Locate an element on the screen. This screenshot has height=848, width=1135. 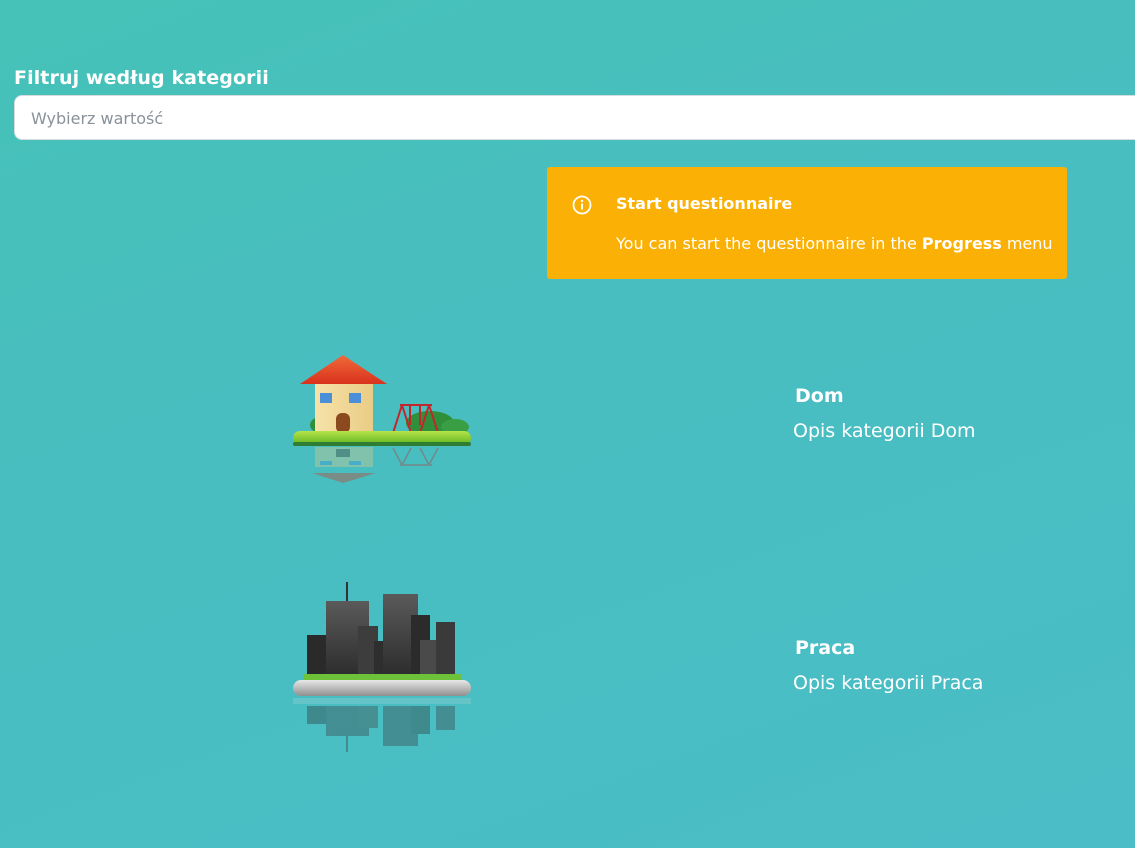
category-title-praca: Praca is located at coordinates (825, 648).